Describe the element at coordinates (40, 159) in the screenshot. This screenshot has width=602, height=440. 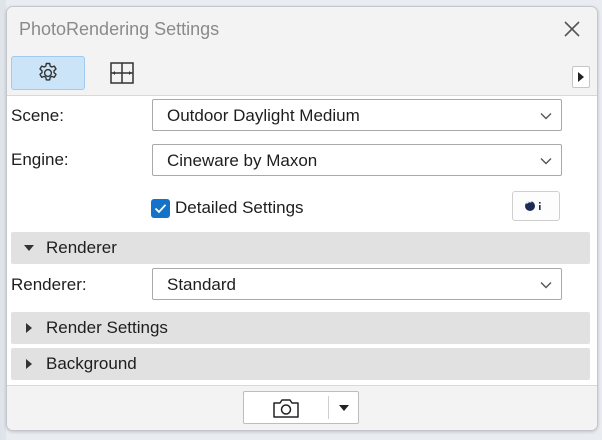
I see `engine-label: Engine:` at that location.